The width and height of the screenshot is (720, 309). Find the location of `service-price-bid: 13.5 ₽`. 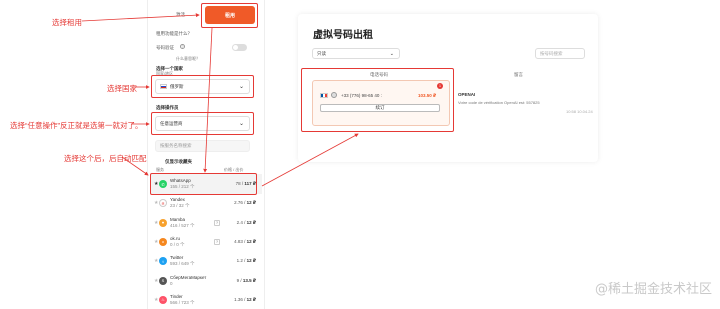

service-price-bid: 13.5 ₽ is located at coordinates (249, 280).